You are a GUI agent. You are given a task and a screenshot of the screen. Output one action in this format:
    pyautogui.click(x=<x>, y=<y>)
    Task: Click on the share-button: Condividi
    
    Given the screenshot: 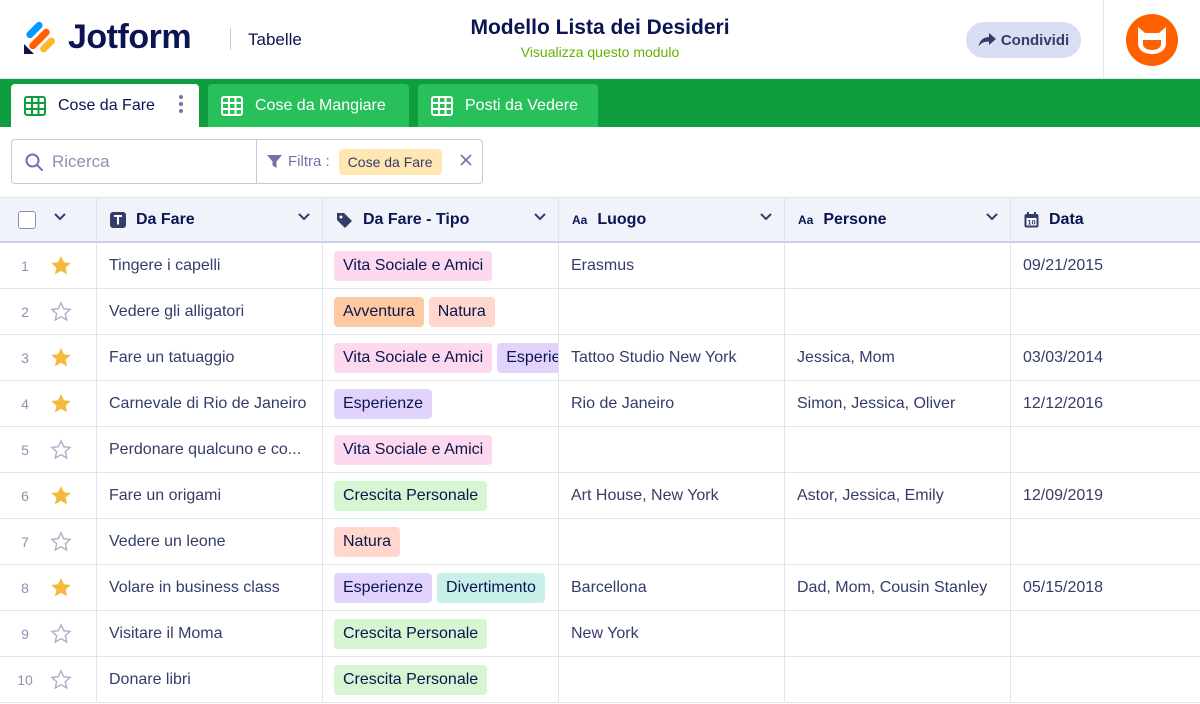 What is the action you would take?
    pyautogui.click(x=1023, y=40)
    